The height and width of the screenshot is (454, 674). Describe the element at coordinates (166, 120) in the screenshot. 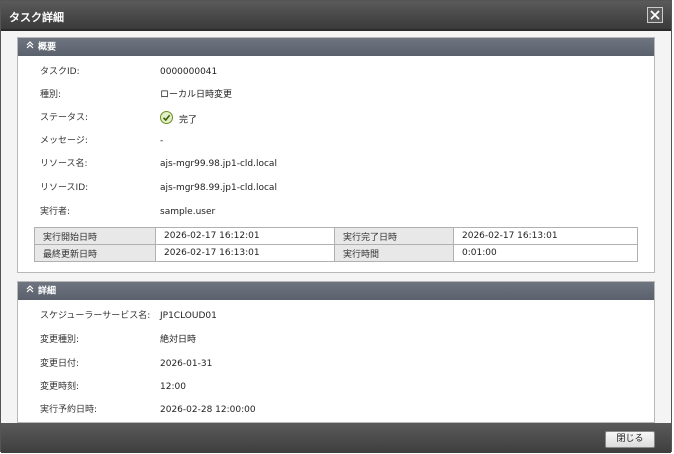

I see `check-circle-icon` at that location.